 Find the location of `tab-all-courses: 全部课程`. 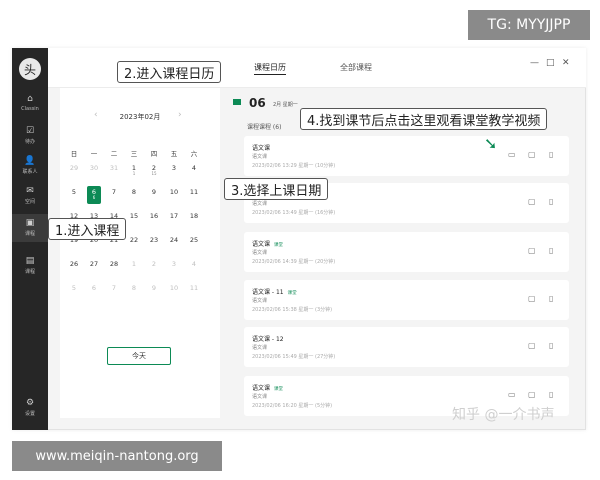

tab-all-courses: 全部课程 is located at coordinates (356, 67).